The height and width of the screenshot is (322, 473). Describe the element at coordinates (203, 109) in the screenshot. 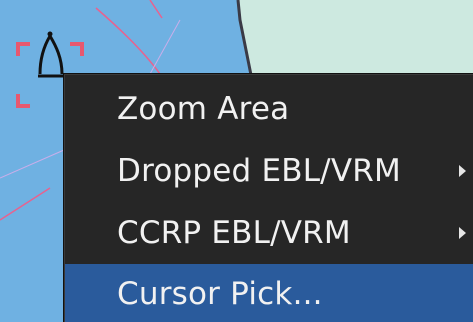

I see `menu-item-label: Zoom Area` at that location.